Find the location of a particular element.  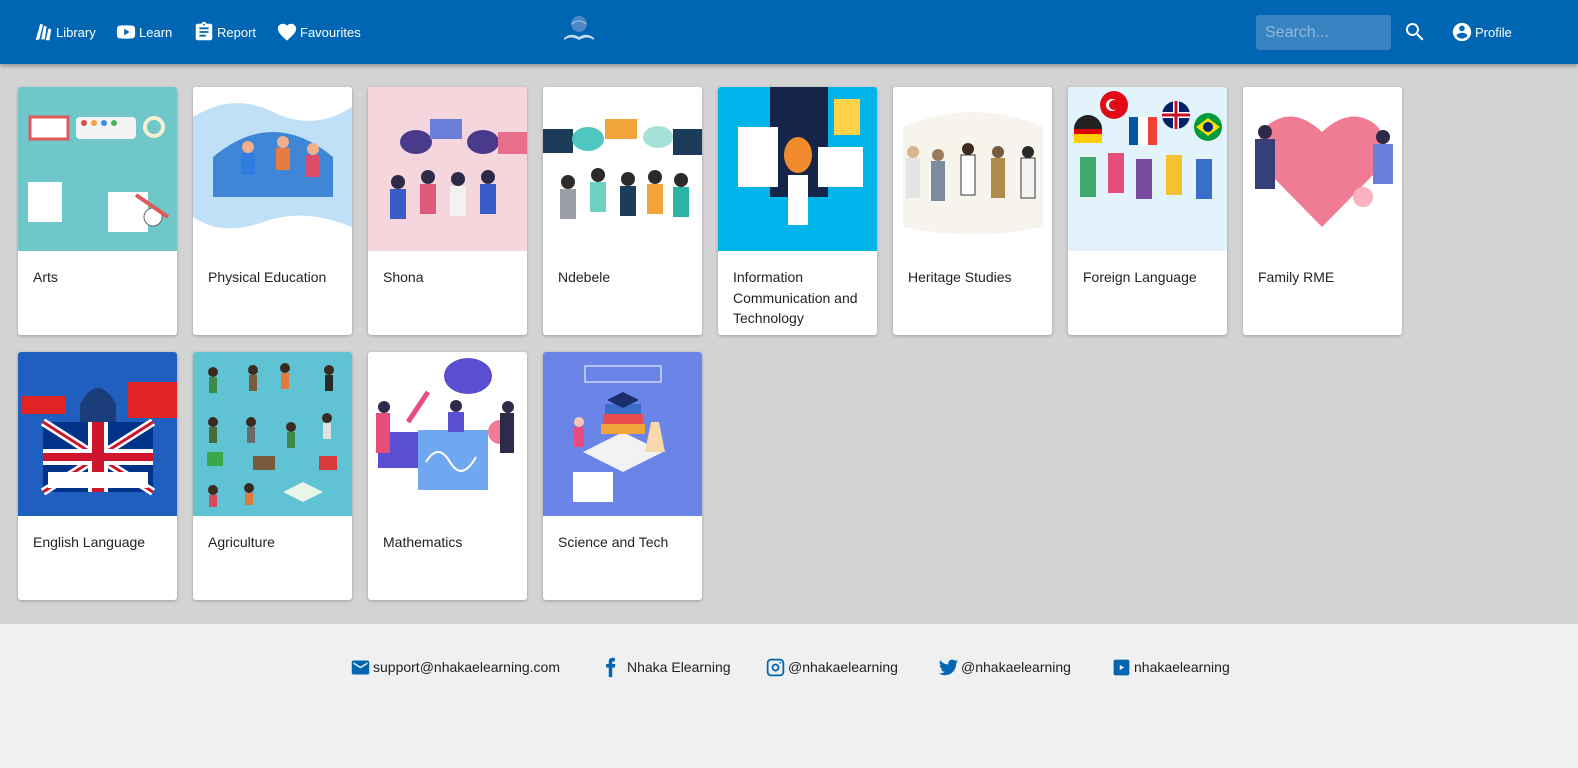

search-icon is located at coordinates (1415, 32).